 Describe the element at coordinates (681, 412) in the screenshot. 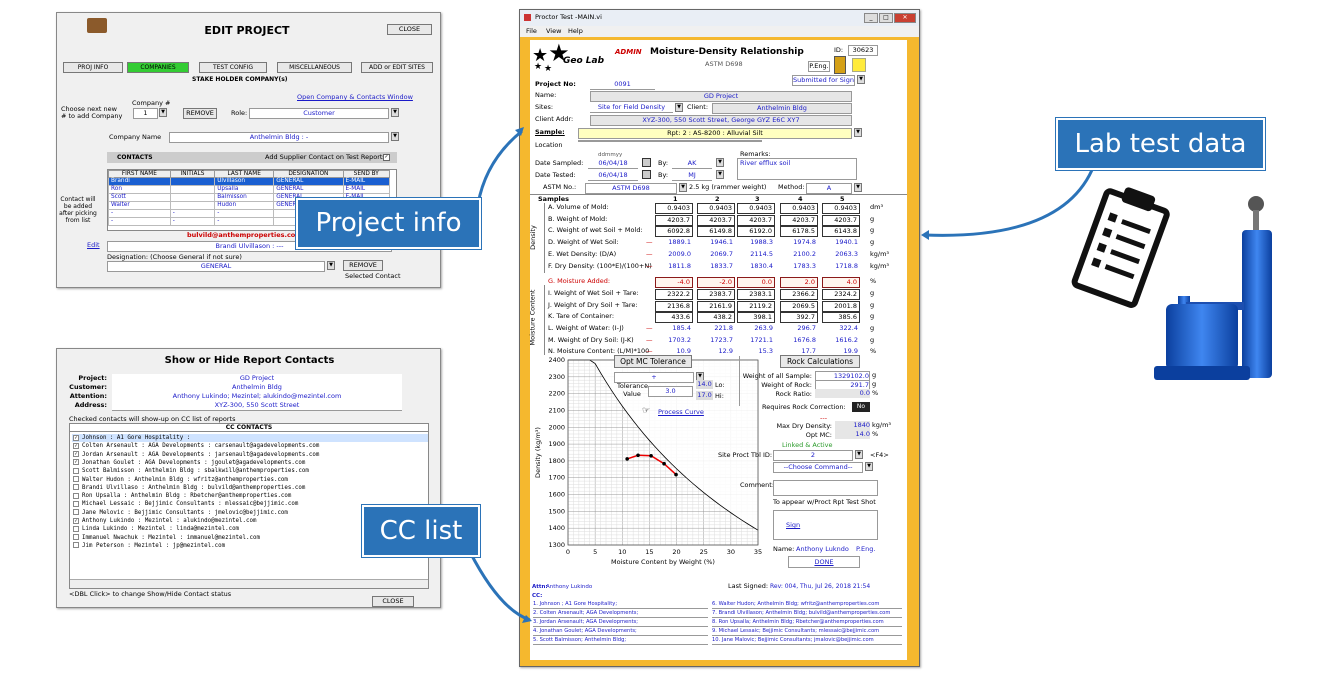

I see `process-curve-link: Process Curve` at that location.